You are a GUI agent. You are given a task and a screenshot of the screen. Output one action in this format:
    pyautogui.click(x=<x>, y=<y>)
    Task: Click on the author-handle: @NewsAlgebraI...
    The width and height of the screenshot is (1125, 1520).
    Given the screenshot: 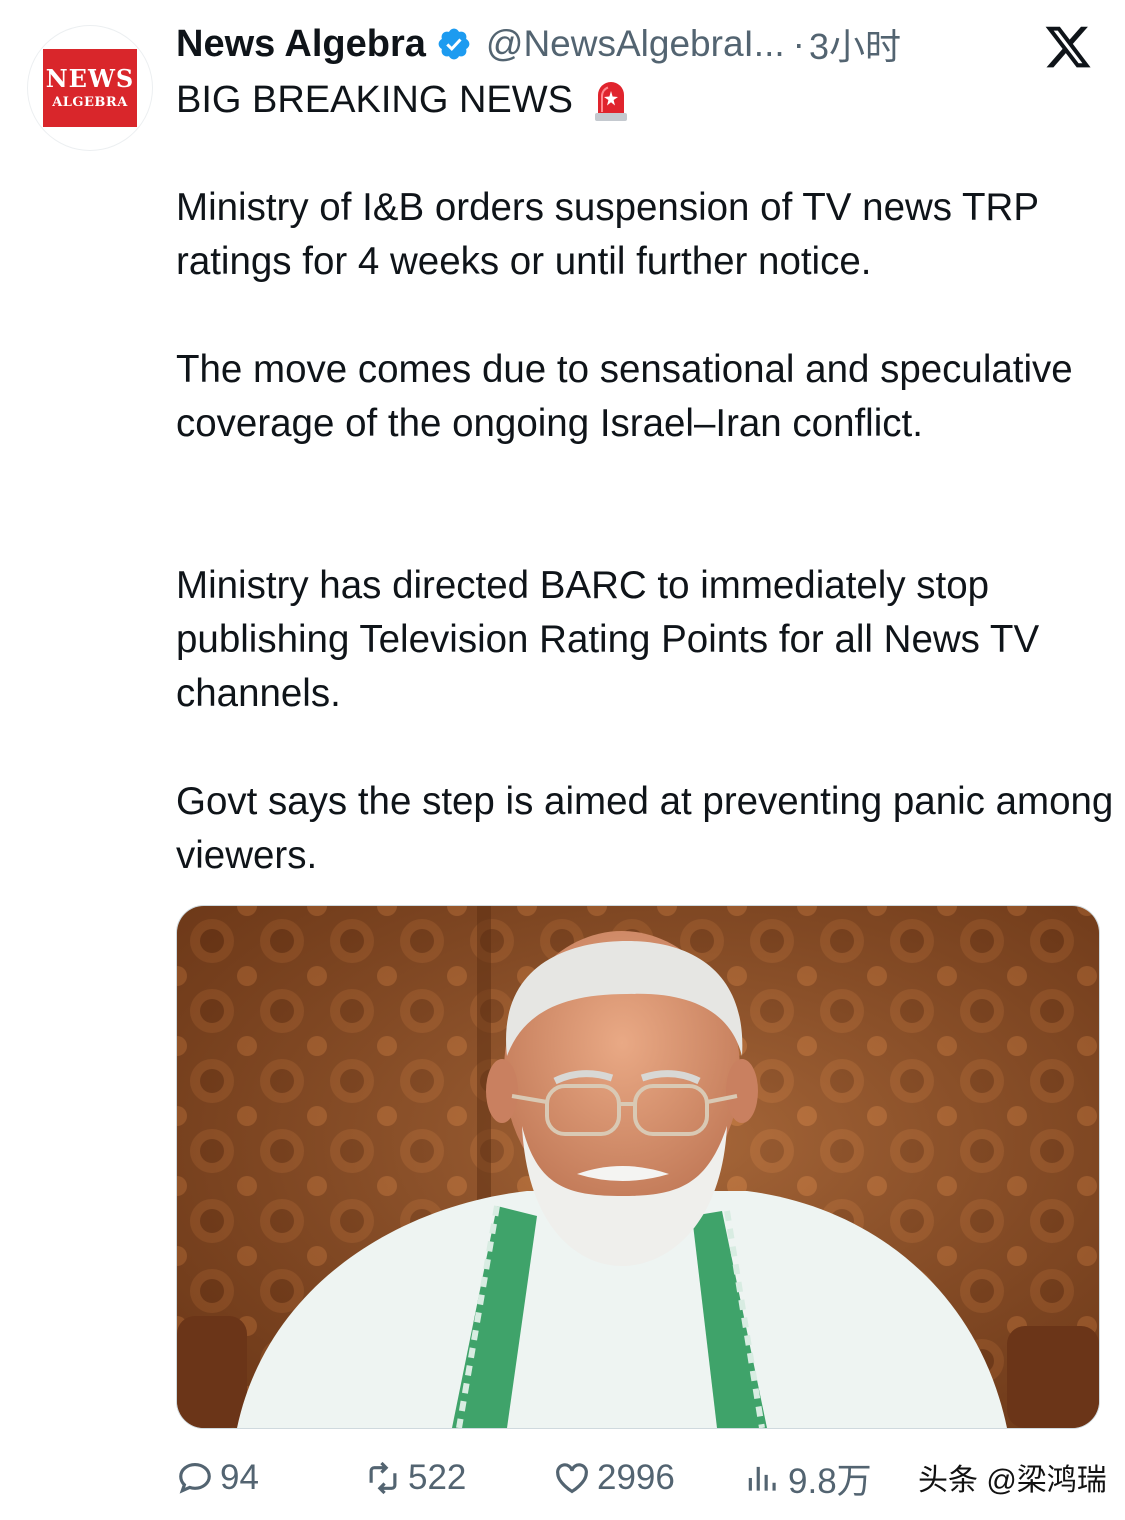 What is the action you would take?
    pyautogui.click(x=635, y=44)
    